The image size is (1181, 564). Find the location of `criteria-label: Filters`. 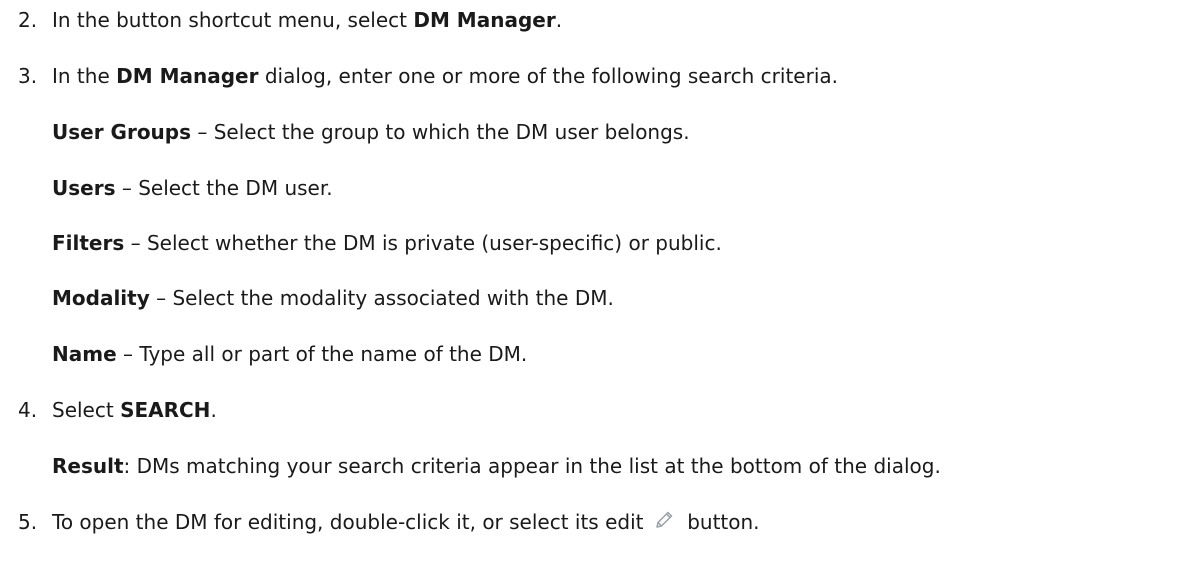

criteria-label: Filters is located at coordinates (88, 243).